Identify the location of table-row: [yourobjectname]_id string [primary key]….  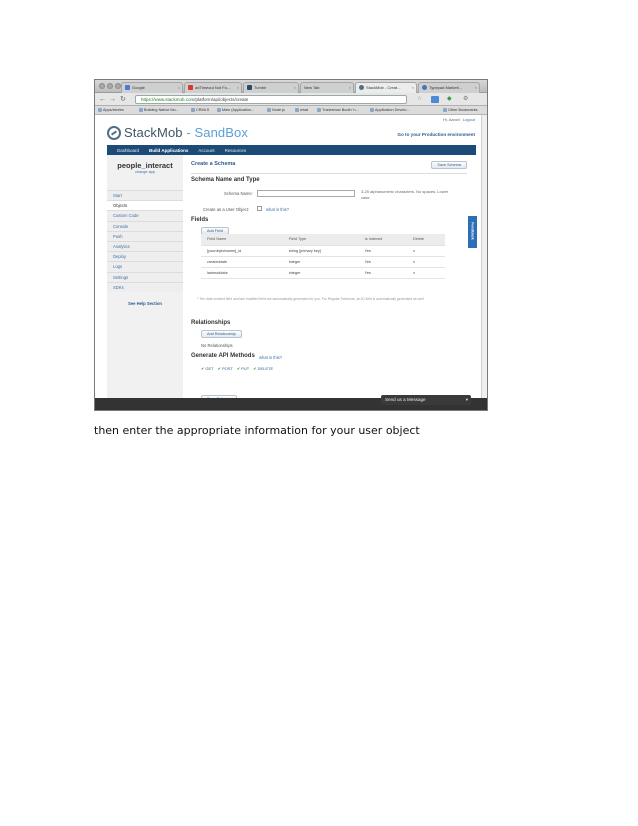
(323, 251).